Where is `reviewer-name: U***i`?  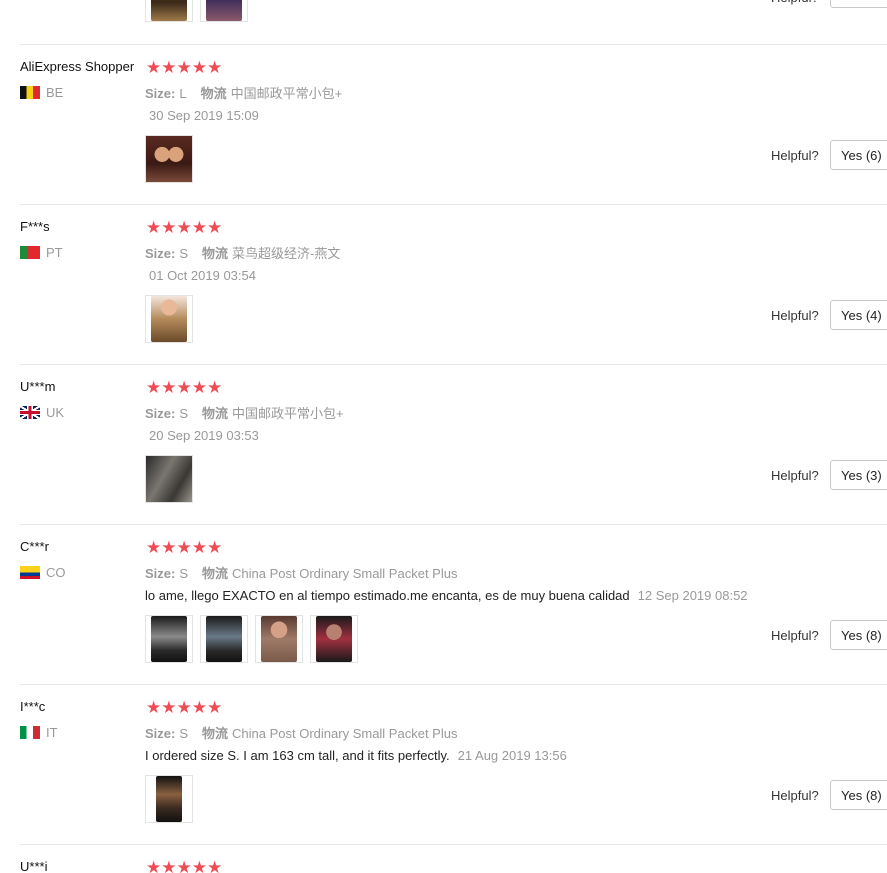 reviewer-name: U***i is located at coordinates (34, 866).